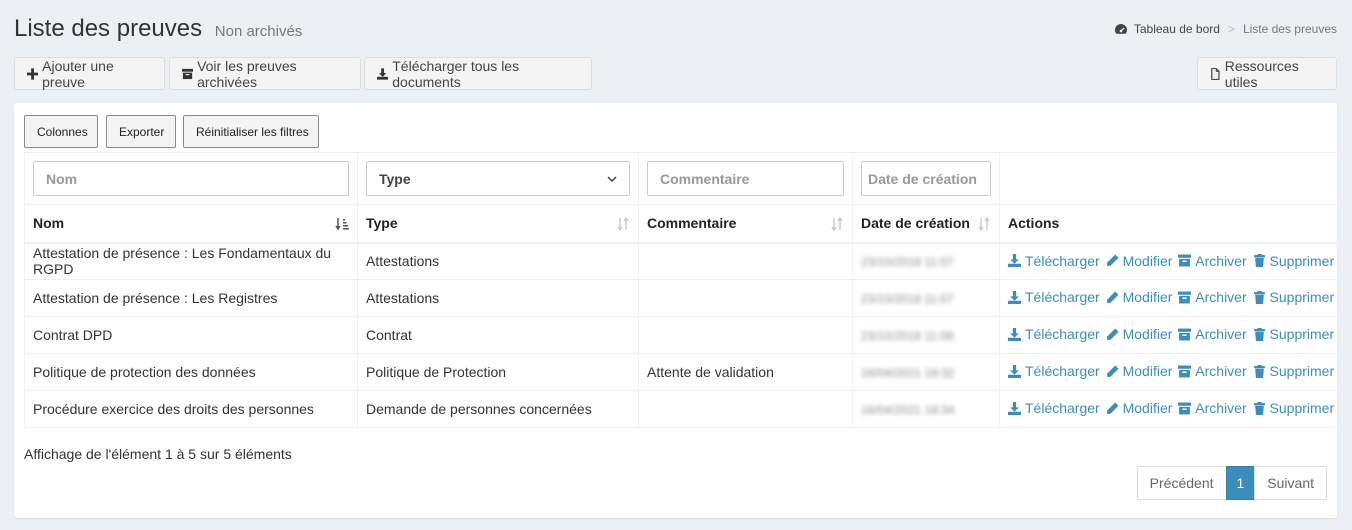 The width and height of the screenshot is (1352, 530). Describe the element at coordinates (926, 409) in the screenshot. I see `cell-date: 16/04/2021 18:34` at that location.